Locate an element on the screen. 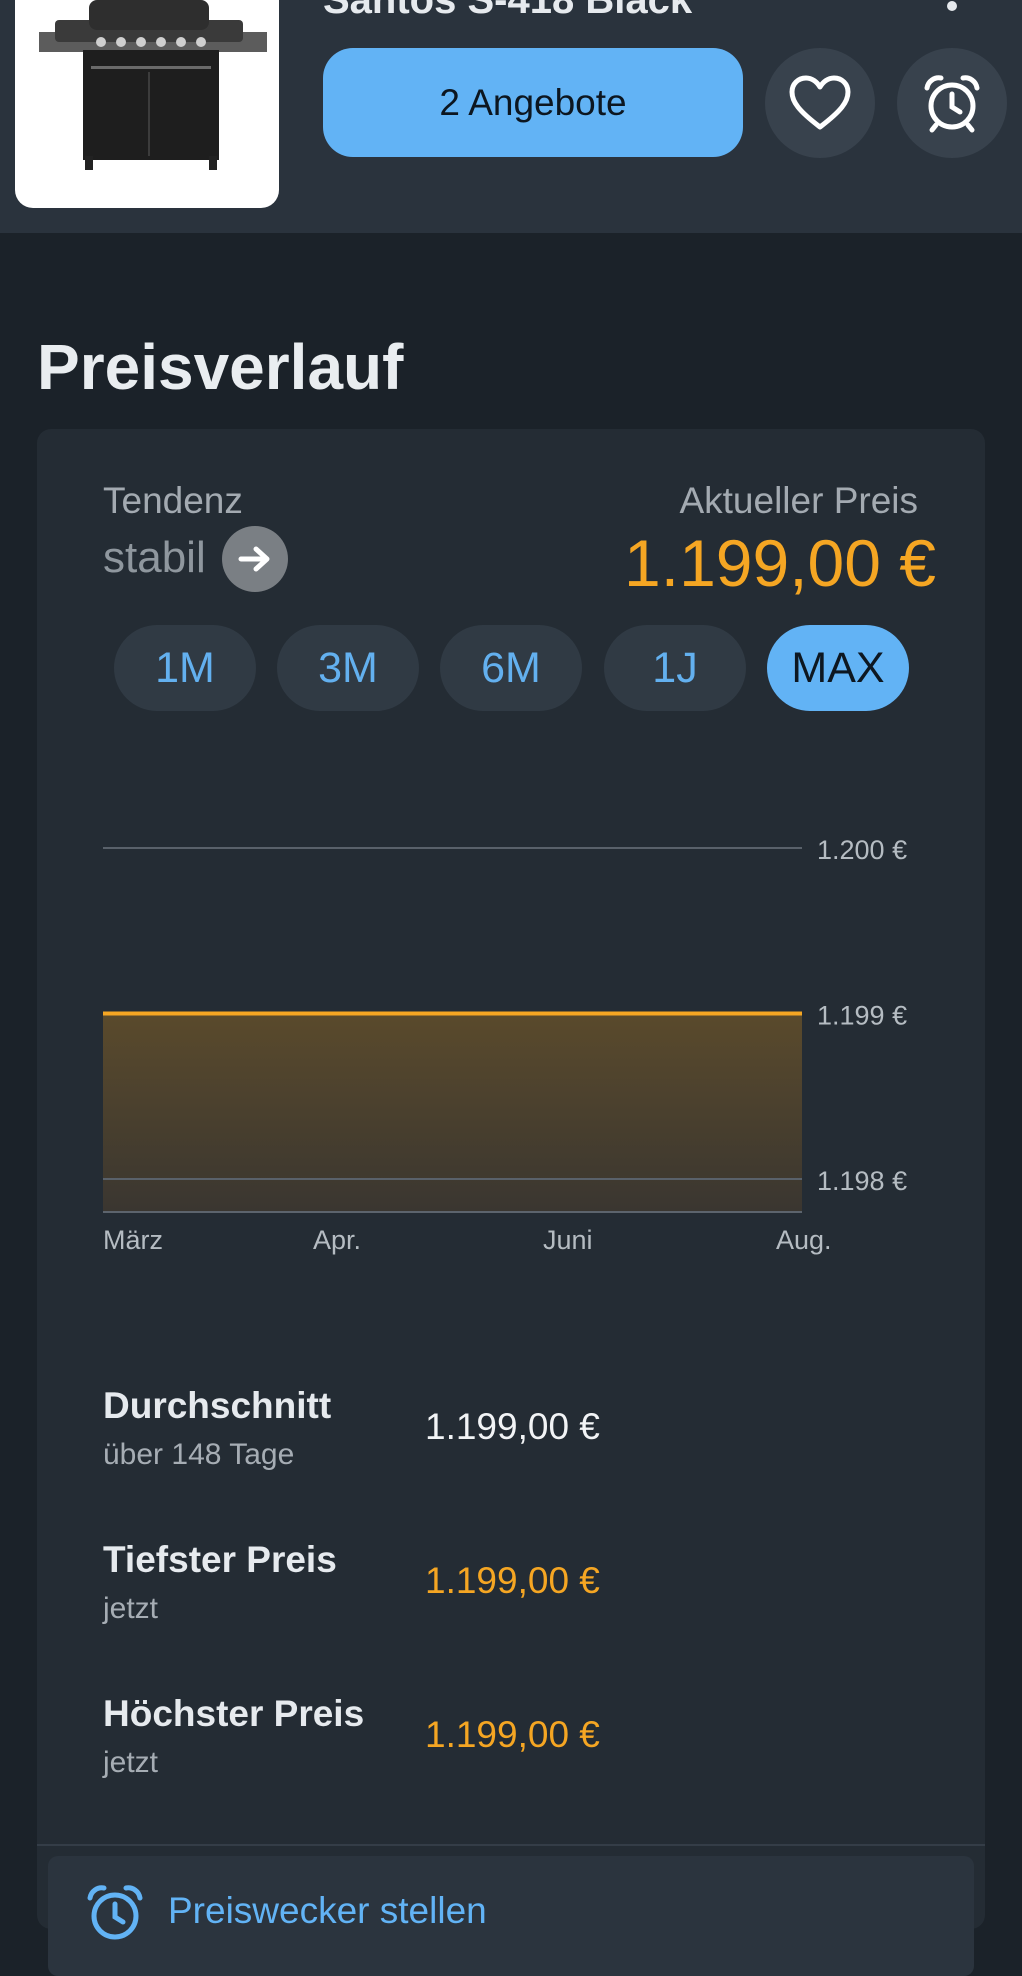  stat-highest-label: Höchster Preis is located at coordinates (234, 1713).